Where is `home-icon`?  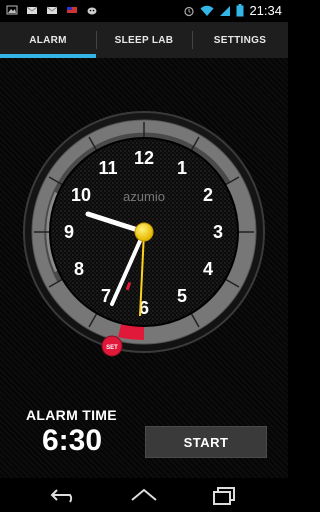 home-icon is located at coordinates (144, 495).